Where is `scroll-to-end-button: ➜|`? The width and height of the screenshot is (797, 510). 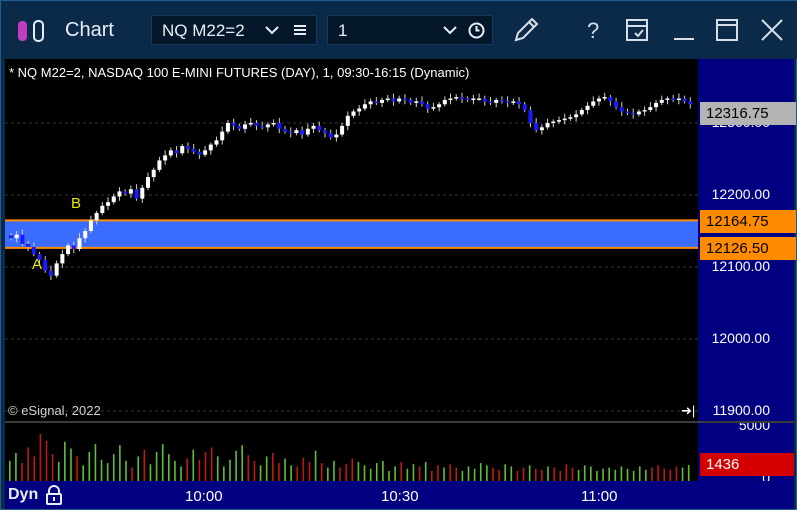 scroll-to-end-button: ➜| is located at coordinates (688, 411).